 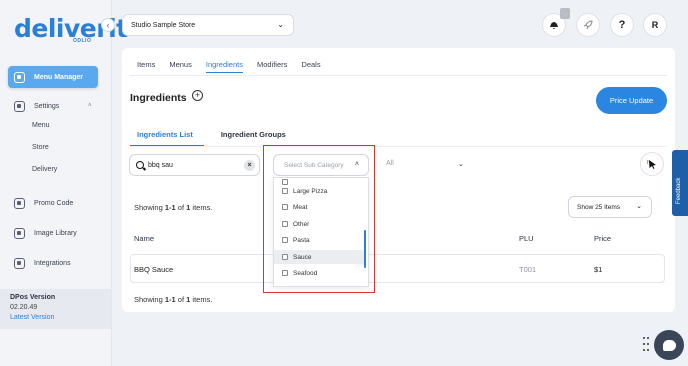 What do you see at coordinates (19, 77) in the screenshot?
I see `menu-manager-icon` at bounding box center [19, 77].